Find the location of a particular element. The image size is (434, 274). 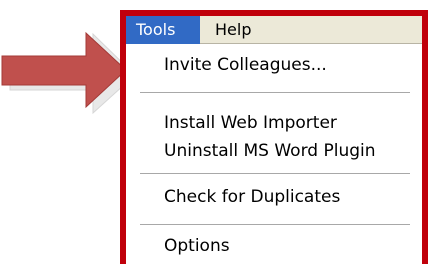

menu-help: Help is located at coordinates (235, 30).